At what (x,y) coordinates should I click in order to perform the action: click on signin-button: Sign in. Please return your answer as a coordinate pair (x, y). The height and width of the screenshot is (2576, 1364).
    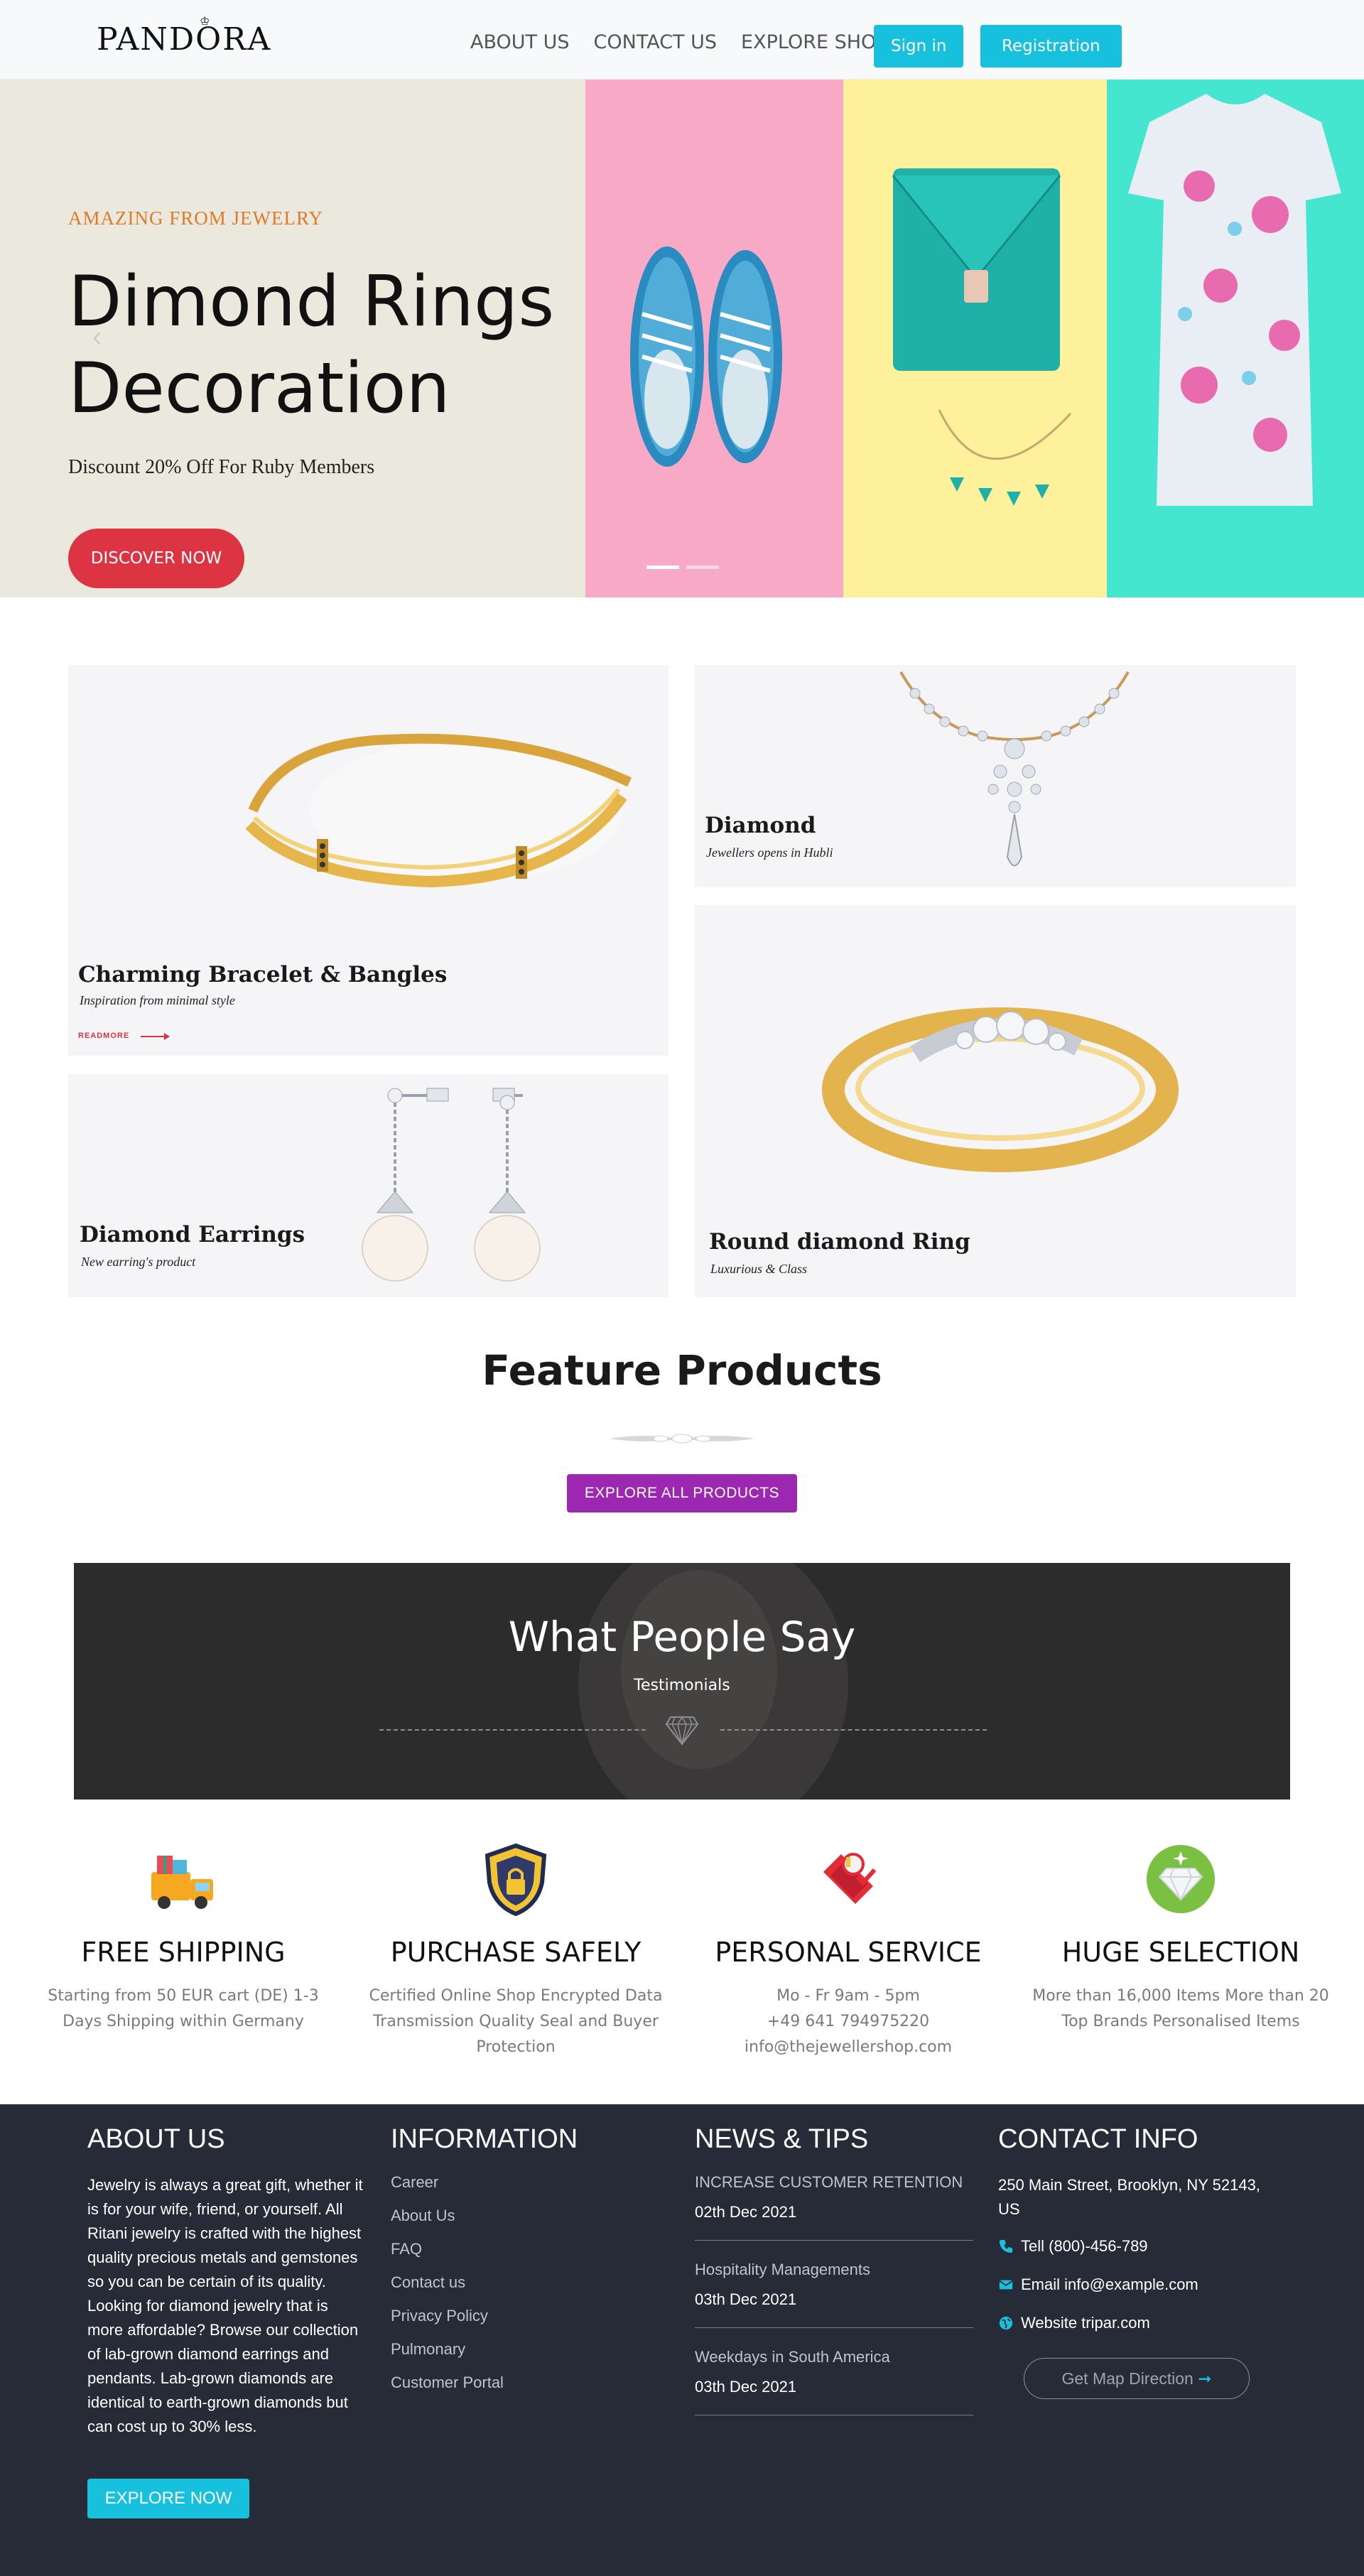
    Looking at the image, I should click on (919, 46).